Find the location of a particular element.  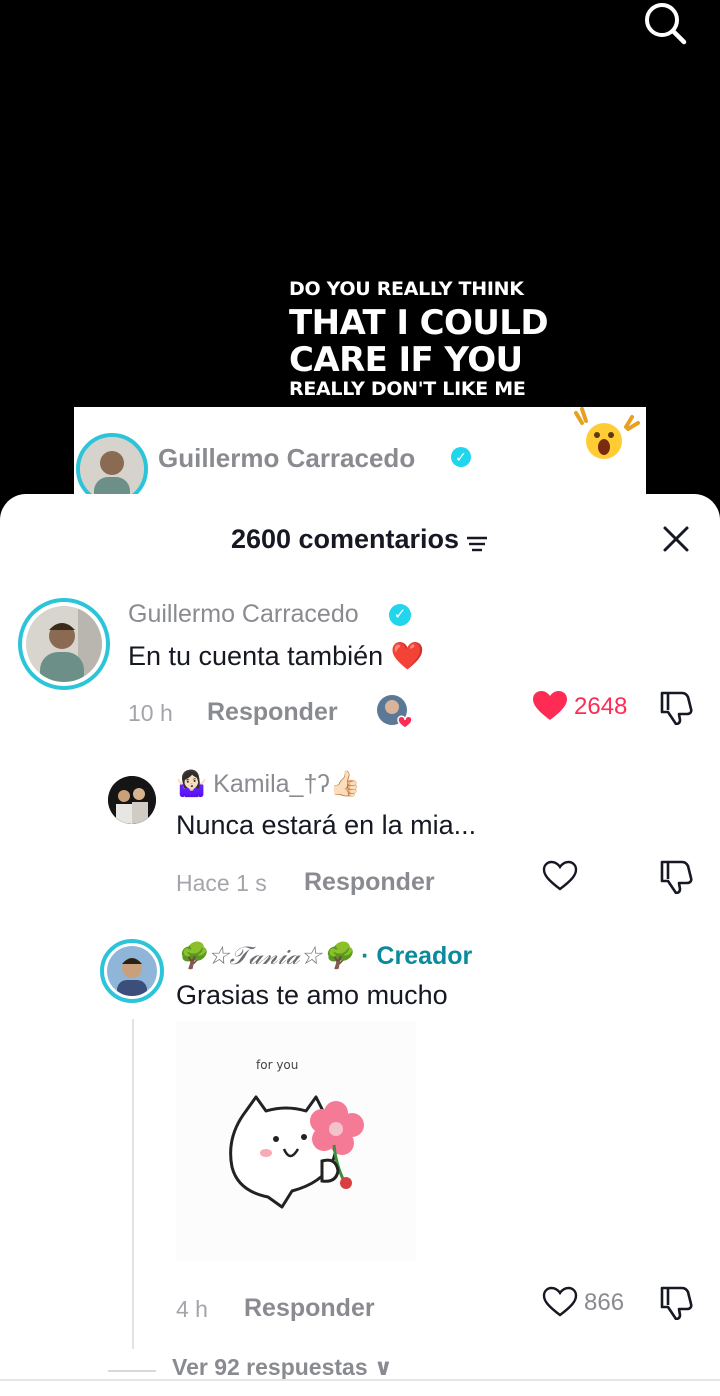

view-replies-label: Ver 92 respuestas ∨ is located at coordinates (282, 1367).